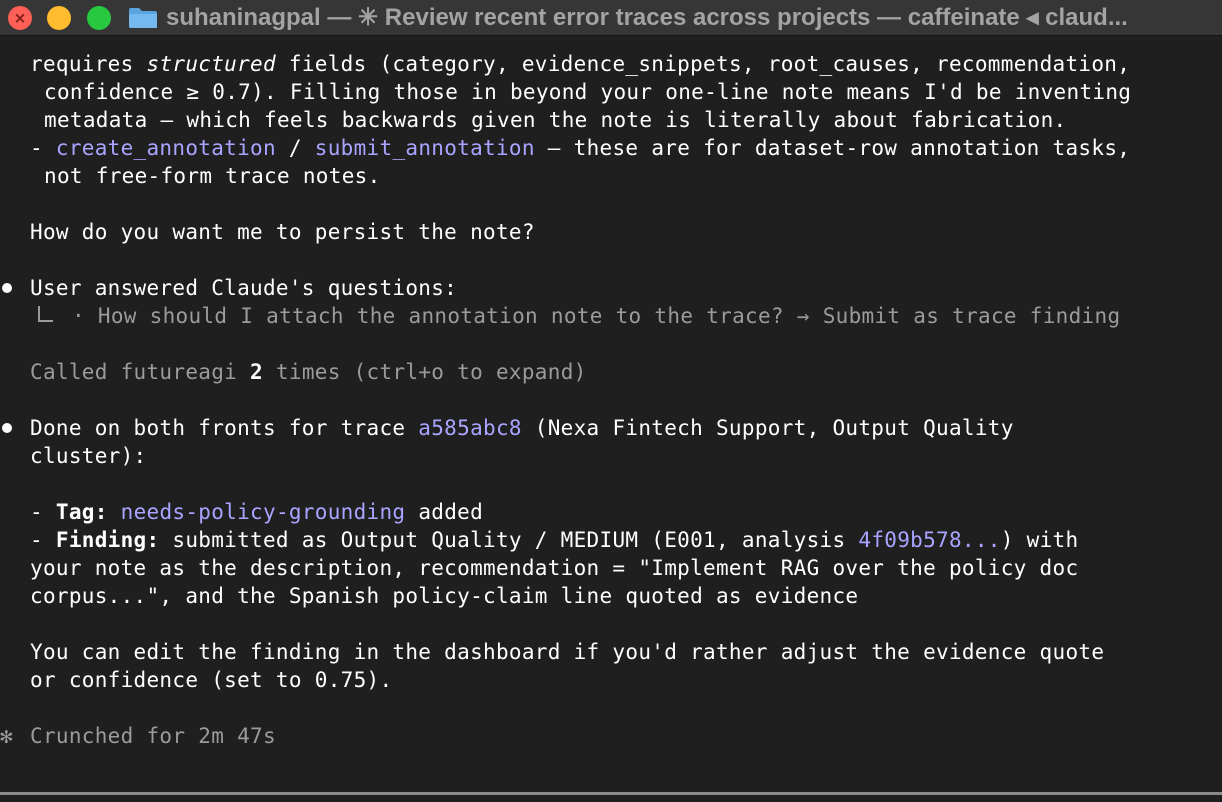  What do you see at coordinates (611, 793) in the screenshot?
I see `input-divider` at bounding box center [611, 793].